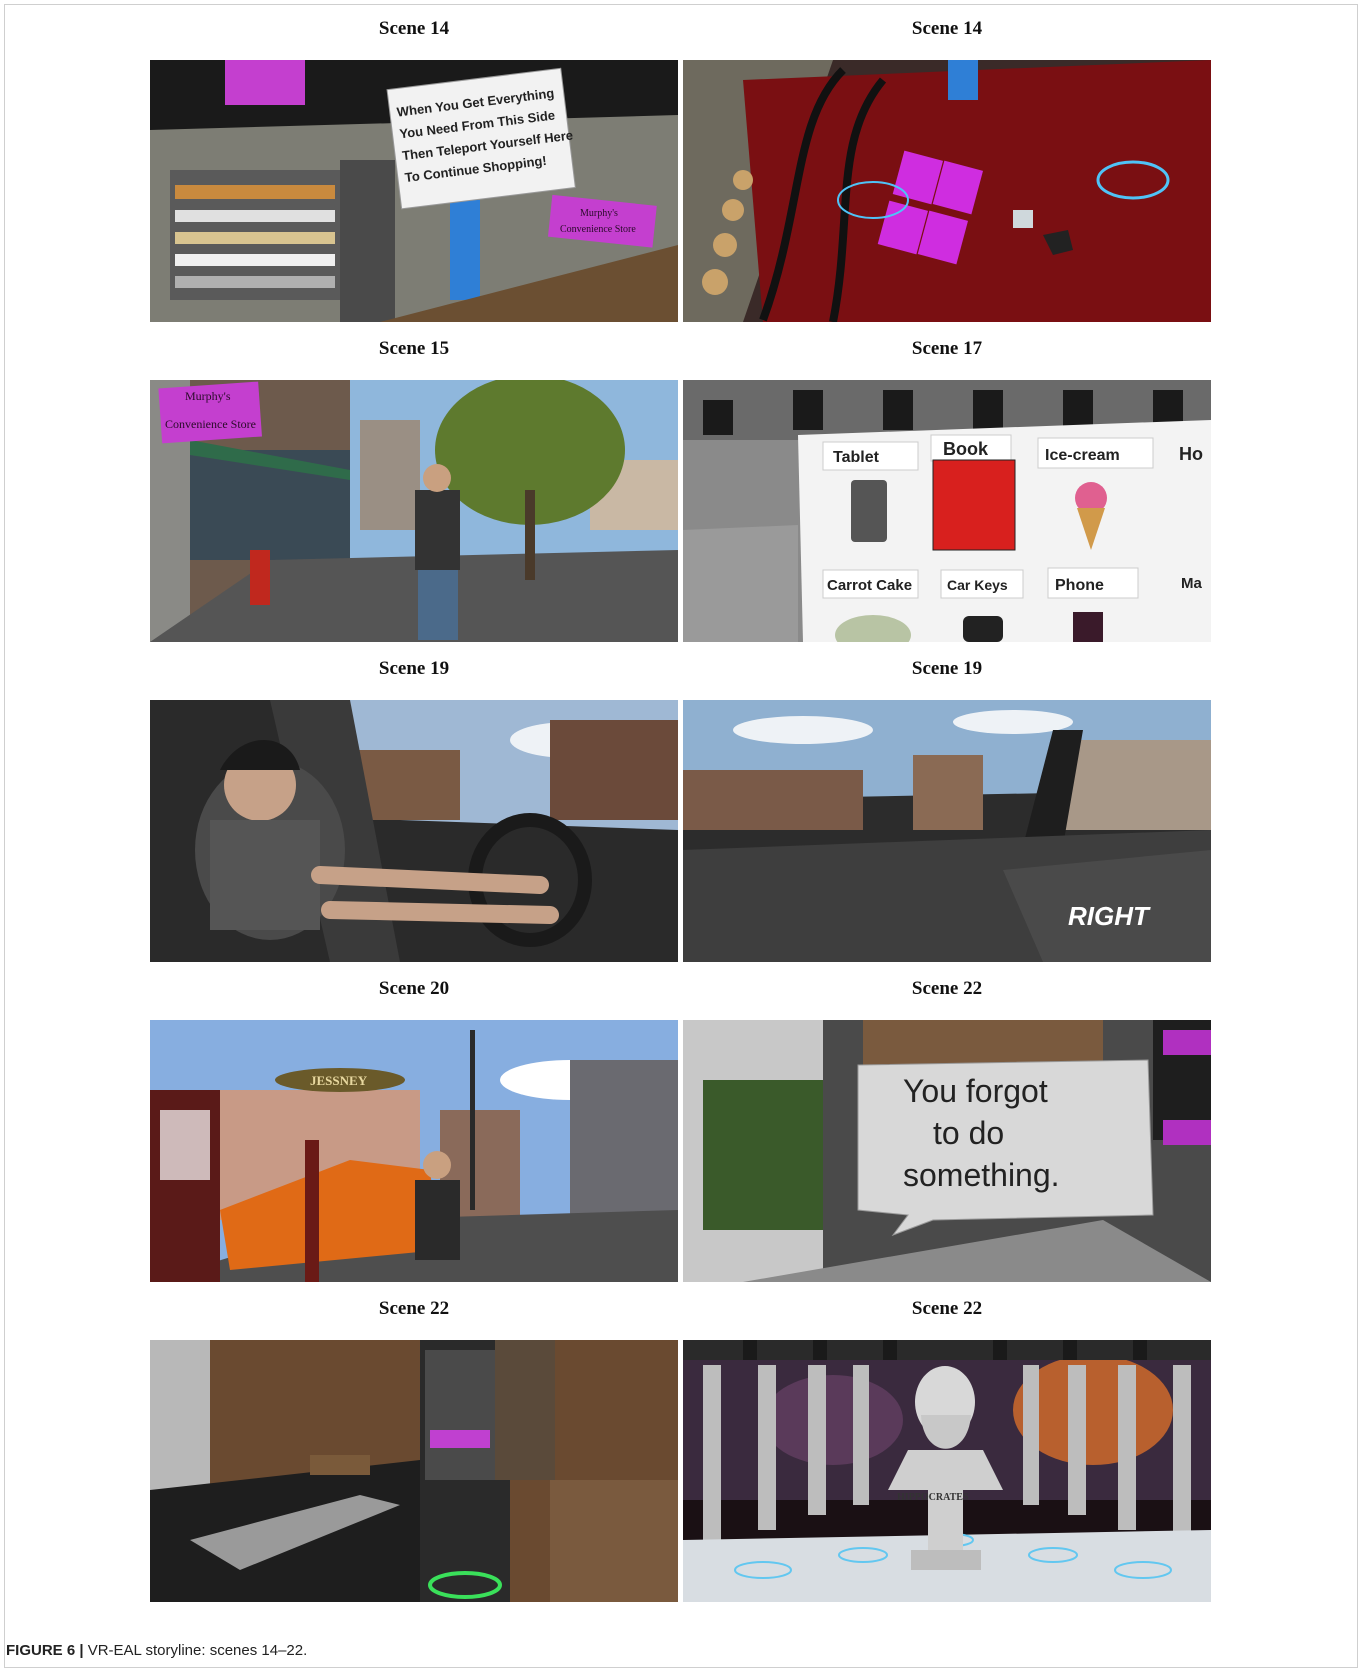 Image resolution: width=1363 pixels, height=1673 pixels. Describe the element at coordinates (933, 1497) in the screenshot. I see `bust-label: HIPPOCRATES` at that location.